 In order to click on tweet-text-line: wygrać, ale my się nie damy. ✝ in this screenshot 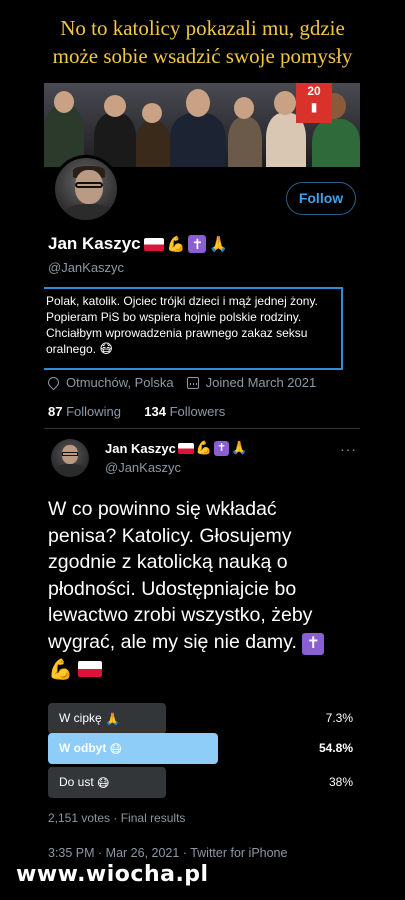, I will do `click(200, 642)`.